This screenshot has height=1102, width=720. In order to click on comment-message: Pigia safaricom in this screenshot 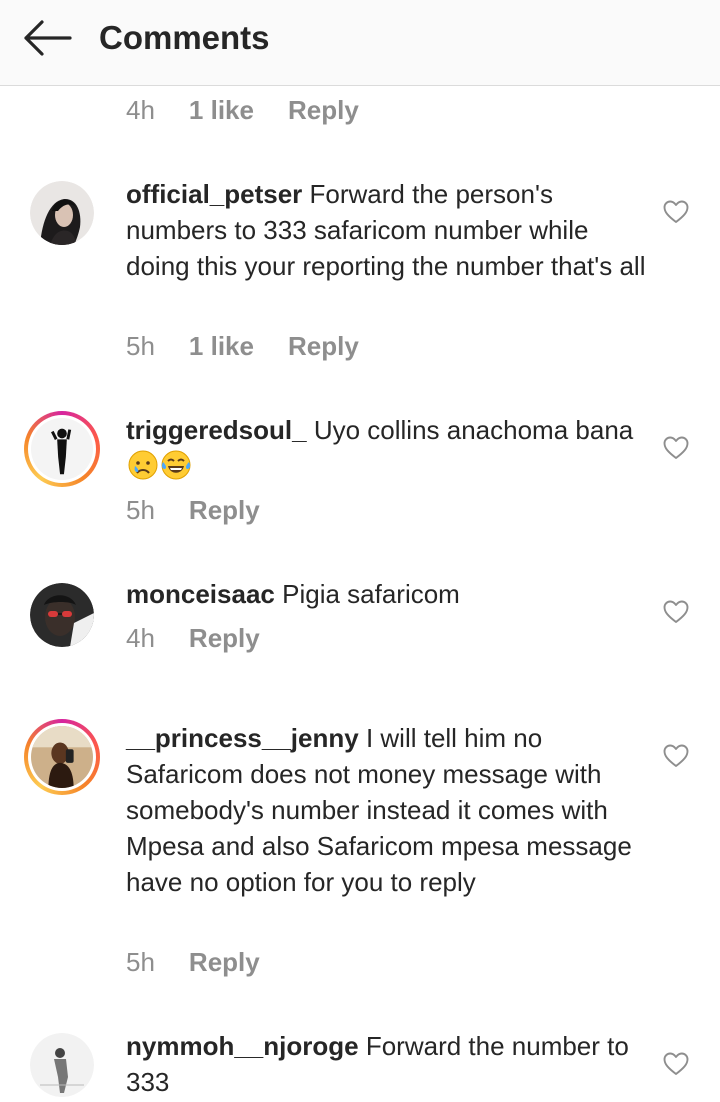, I will do `click(371, 594)`.